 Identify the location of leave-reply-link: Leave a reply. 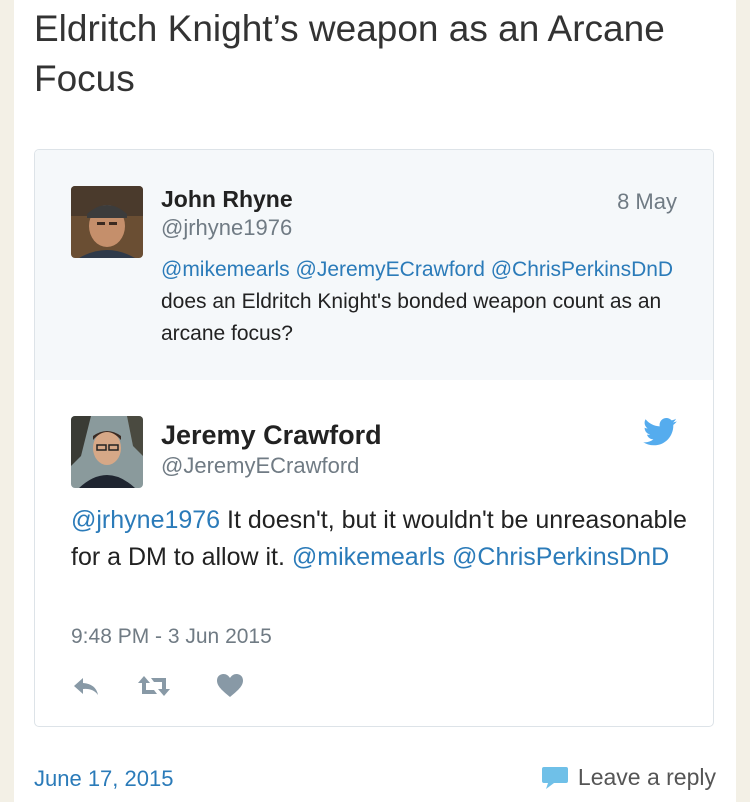
(628, 777).